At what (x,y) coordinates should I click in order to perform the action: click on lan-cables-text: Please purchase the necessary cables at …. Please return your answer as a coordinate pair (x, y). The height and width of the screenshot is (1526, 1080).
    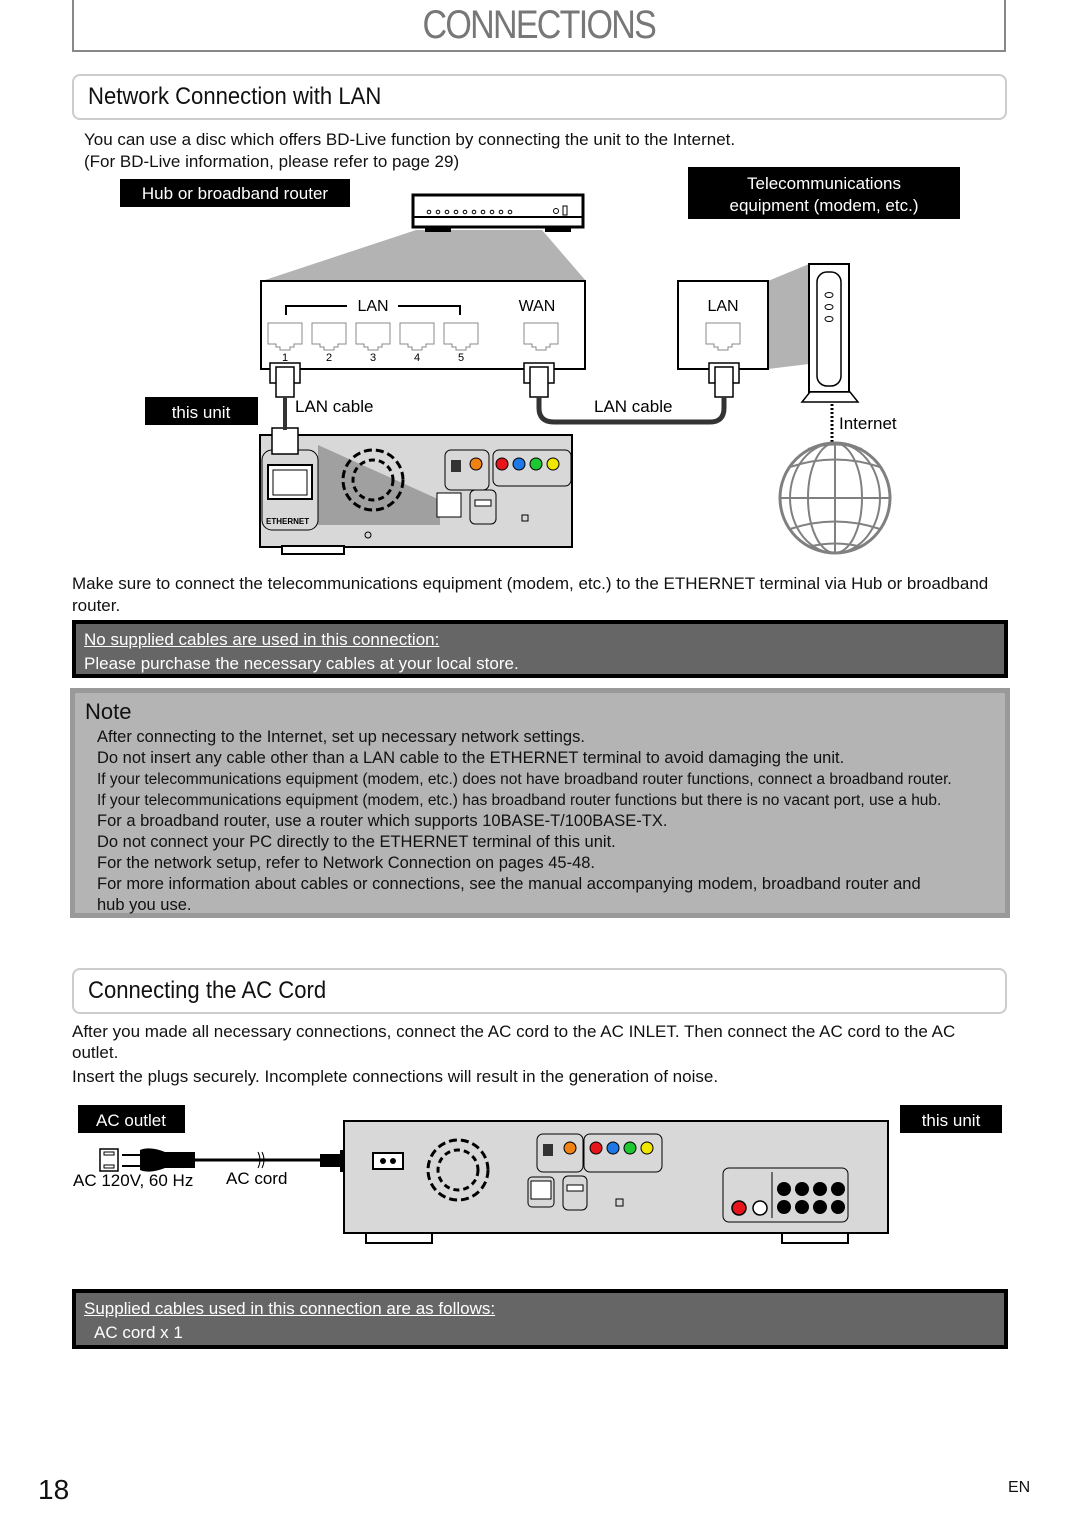
    Looking at the image, I should click on (301, 663).